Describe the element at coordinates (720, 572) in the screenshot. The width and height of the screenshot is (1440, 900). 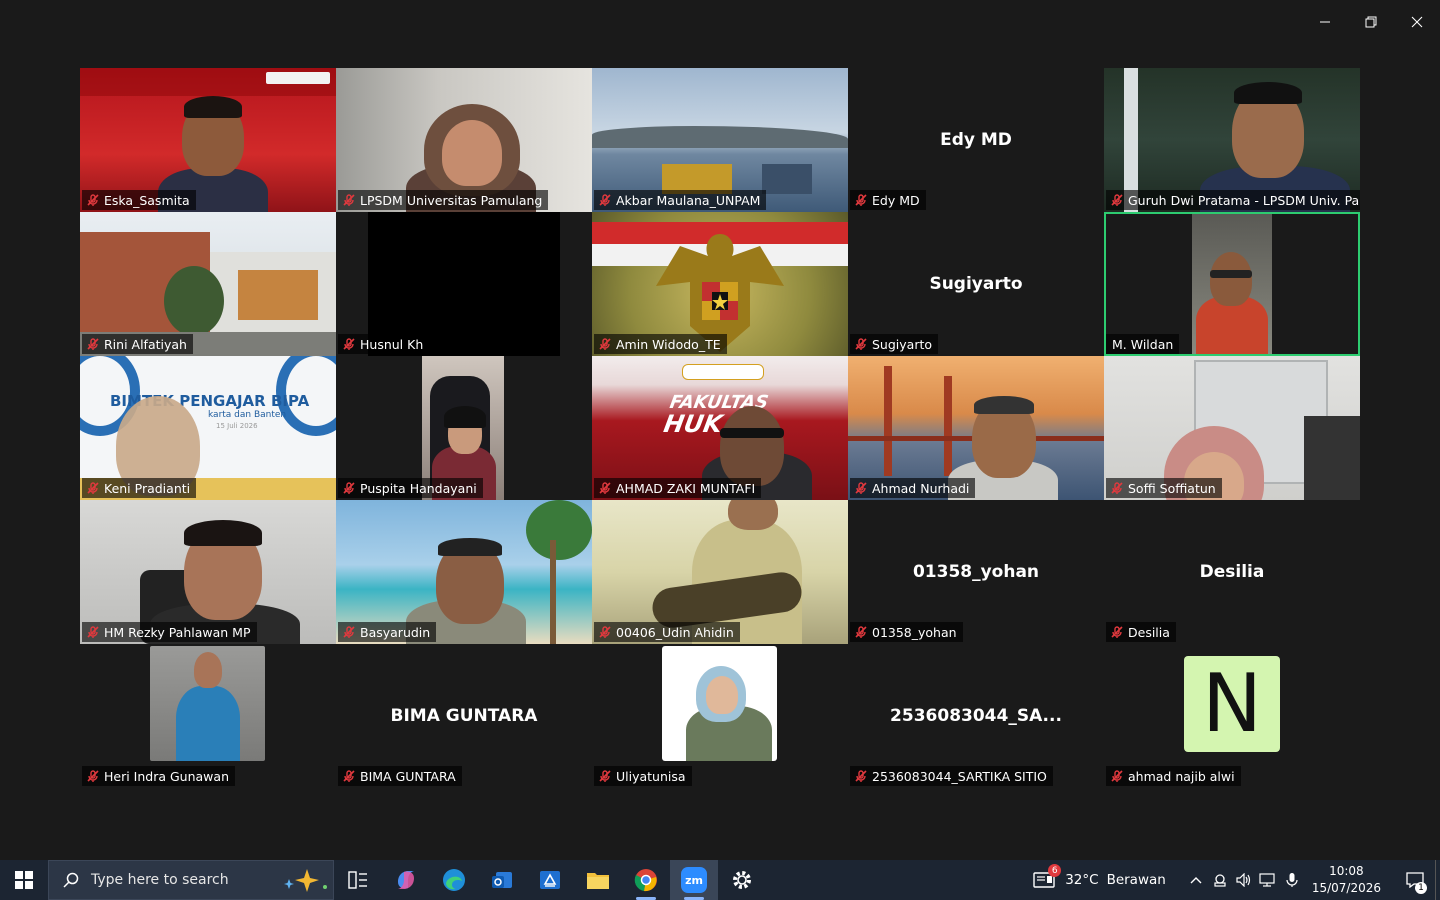
I see `participant-tile: 00406_Udin Ahidin` at that location.